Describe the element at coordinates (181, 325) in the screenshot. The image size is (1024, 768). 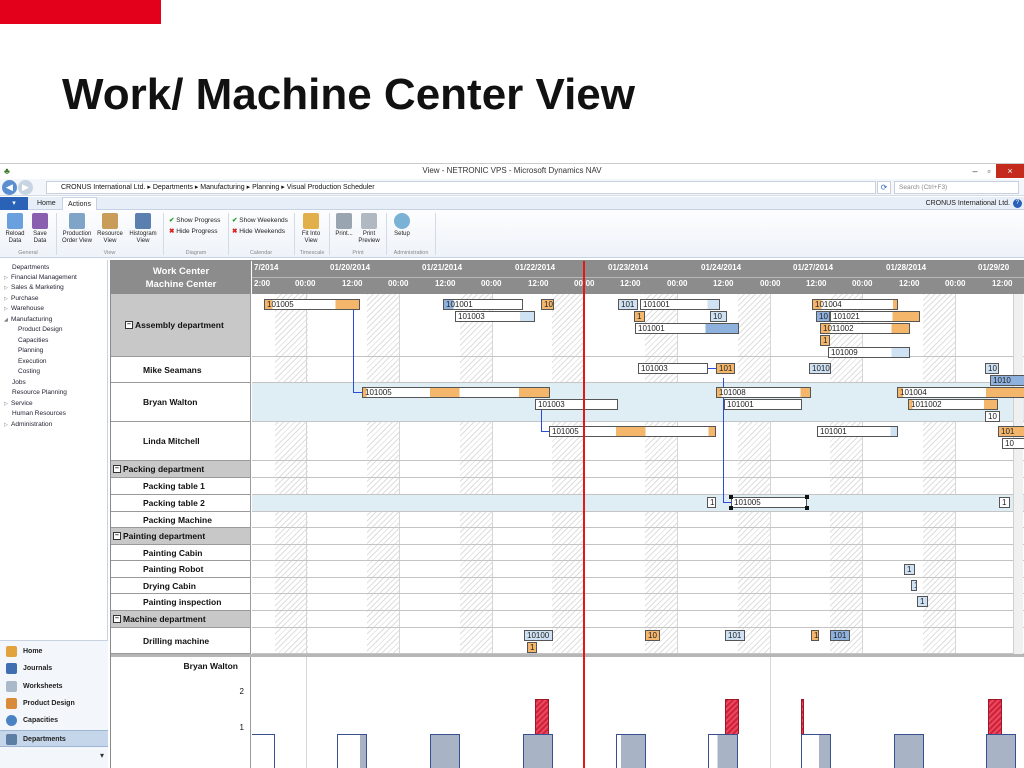
I see `row-assembly-department: – Assembly department` at that location.